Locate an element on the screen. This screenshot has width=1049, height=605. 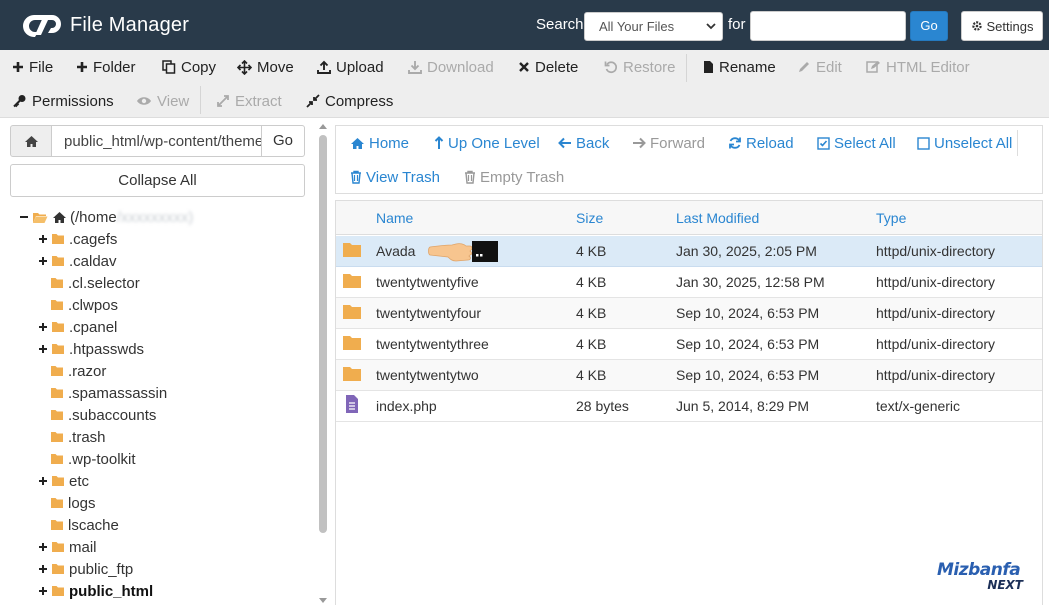
tree-item: .trash is located at coordinates (78, 437).